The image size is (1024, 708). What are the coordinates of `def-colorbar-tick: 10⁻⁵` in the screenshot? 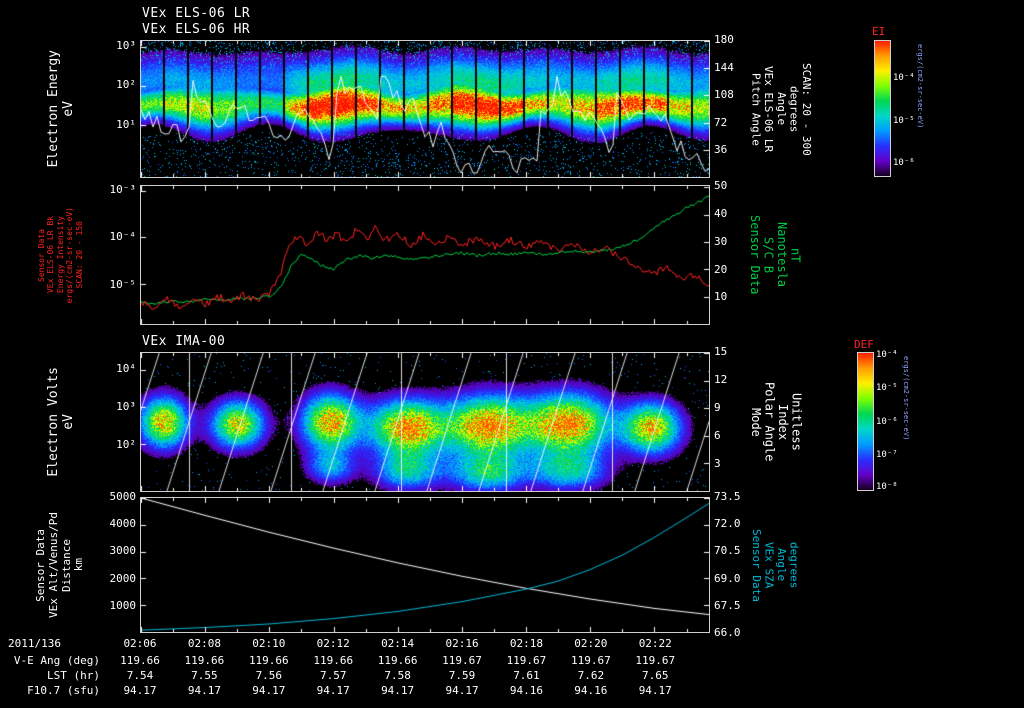 It's located at (887, 388).